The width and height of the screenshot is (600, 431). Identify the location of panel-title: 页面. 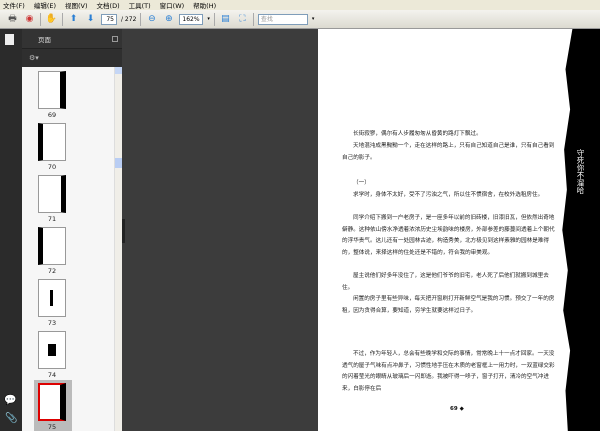
(44, 39).